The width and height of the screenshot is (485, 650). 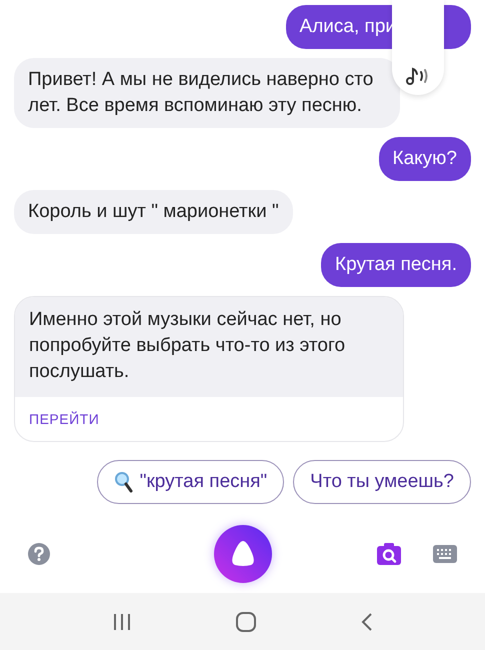 I want to click on assistant-message-bubble: Король и шут " марионетки ", so click(x=153, y=212).